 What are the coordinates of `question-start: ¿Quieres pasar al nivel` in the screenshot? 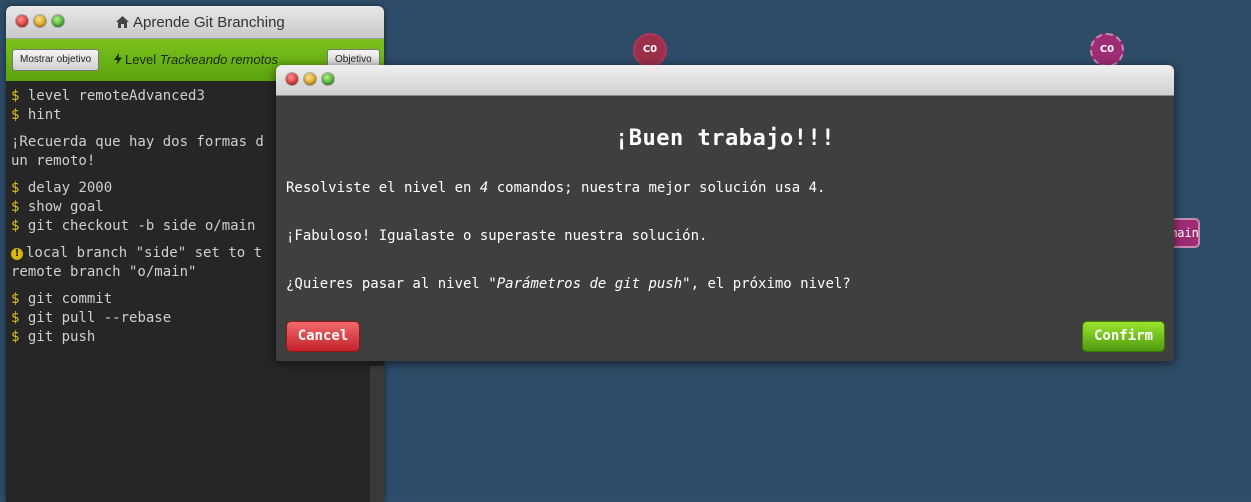 It's located at (387, 284).